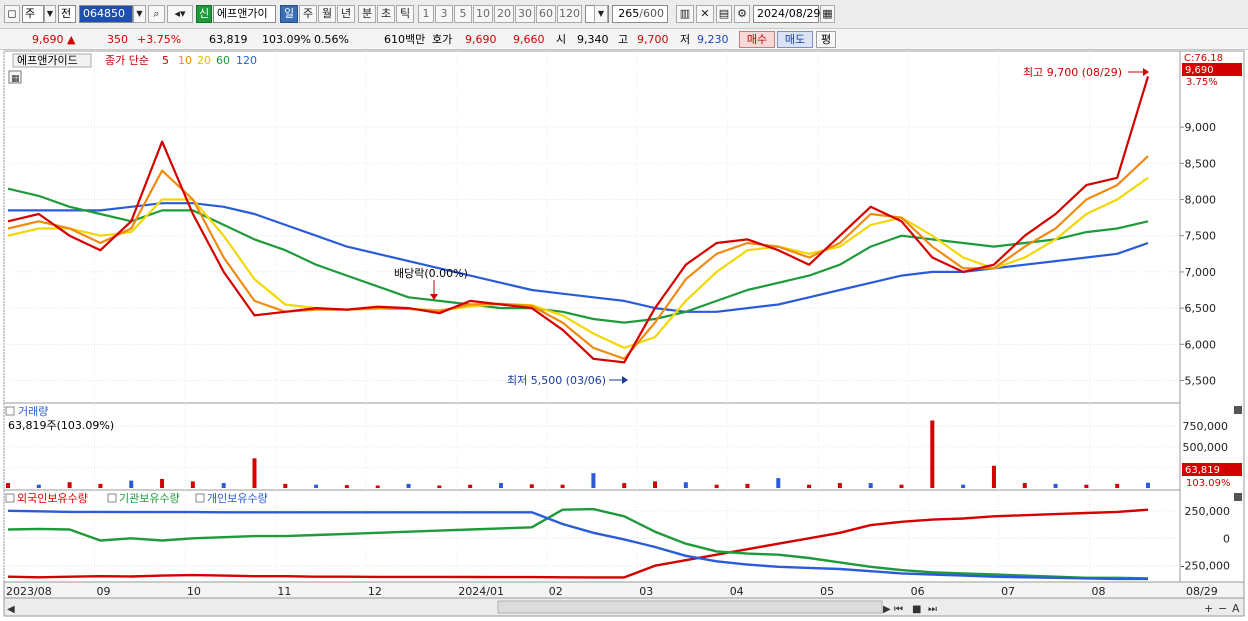  I want to click on stock-name: 에프앤가이, so click(242, 13).